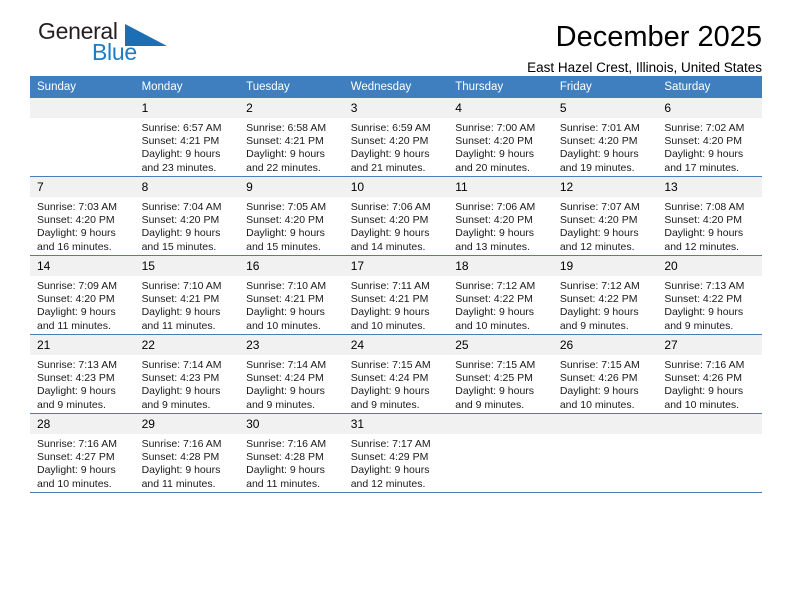  I want to click on weekday-header-friday: Friday, so click(605, 87).